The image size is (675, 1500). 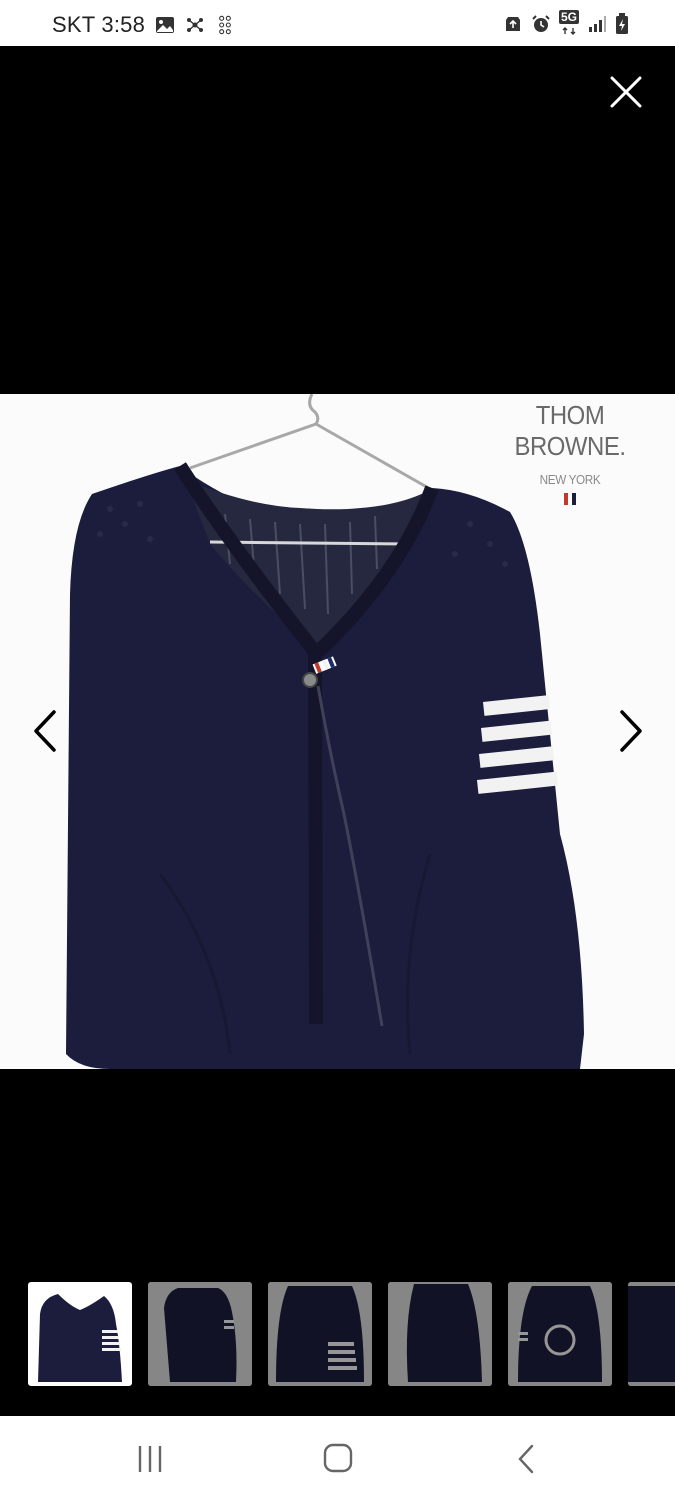 I want to click on network-5g-icon: 5G, so click(x=568, y=22).